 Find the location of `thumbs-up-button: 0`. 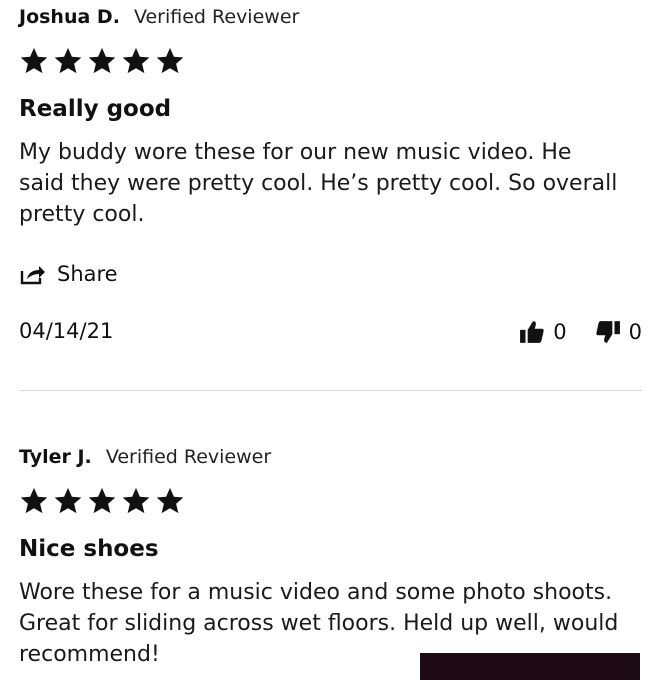

thumbs-up-button: 0 is located at coordinates (543, 332).